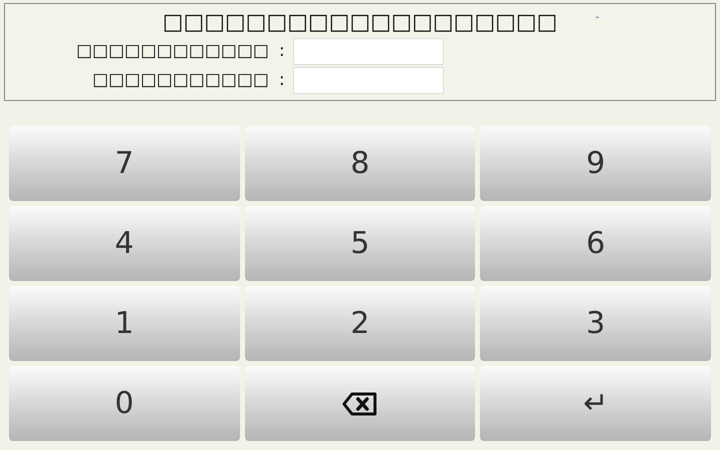 This screenshot has height=450, width=720. What do you see at coordinates (360, 163) in the screenshot?
I see `digit-key: 8` at bounding box center [360, 163].